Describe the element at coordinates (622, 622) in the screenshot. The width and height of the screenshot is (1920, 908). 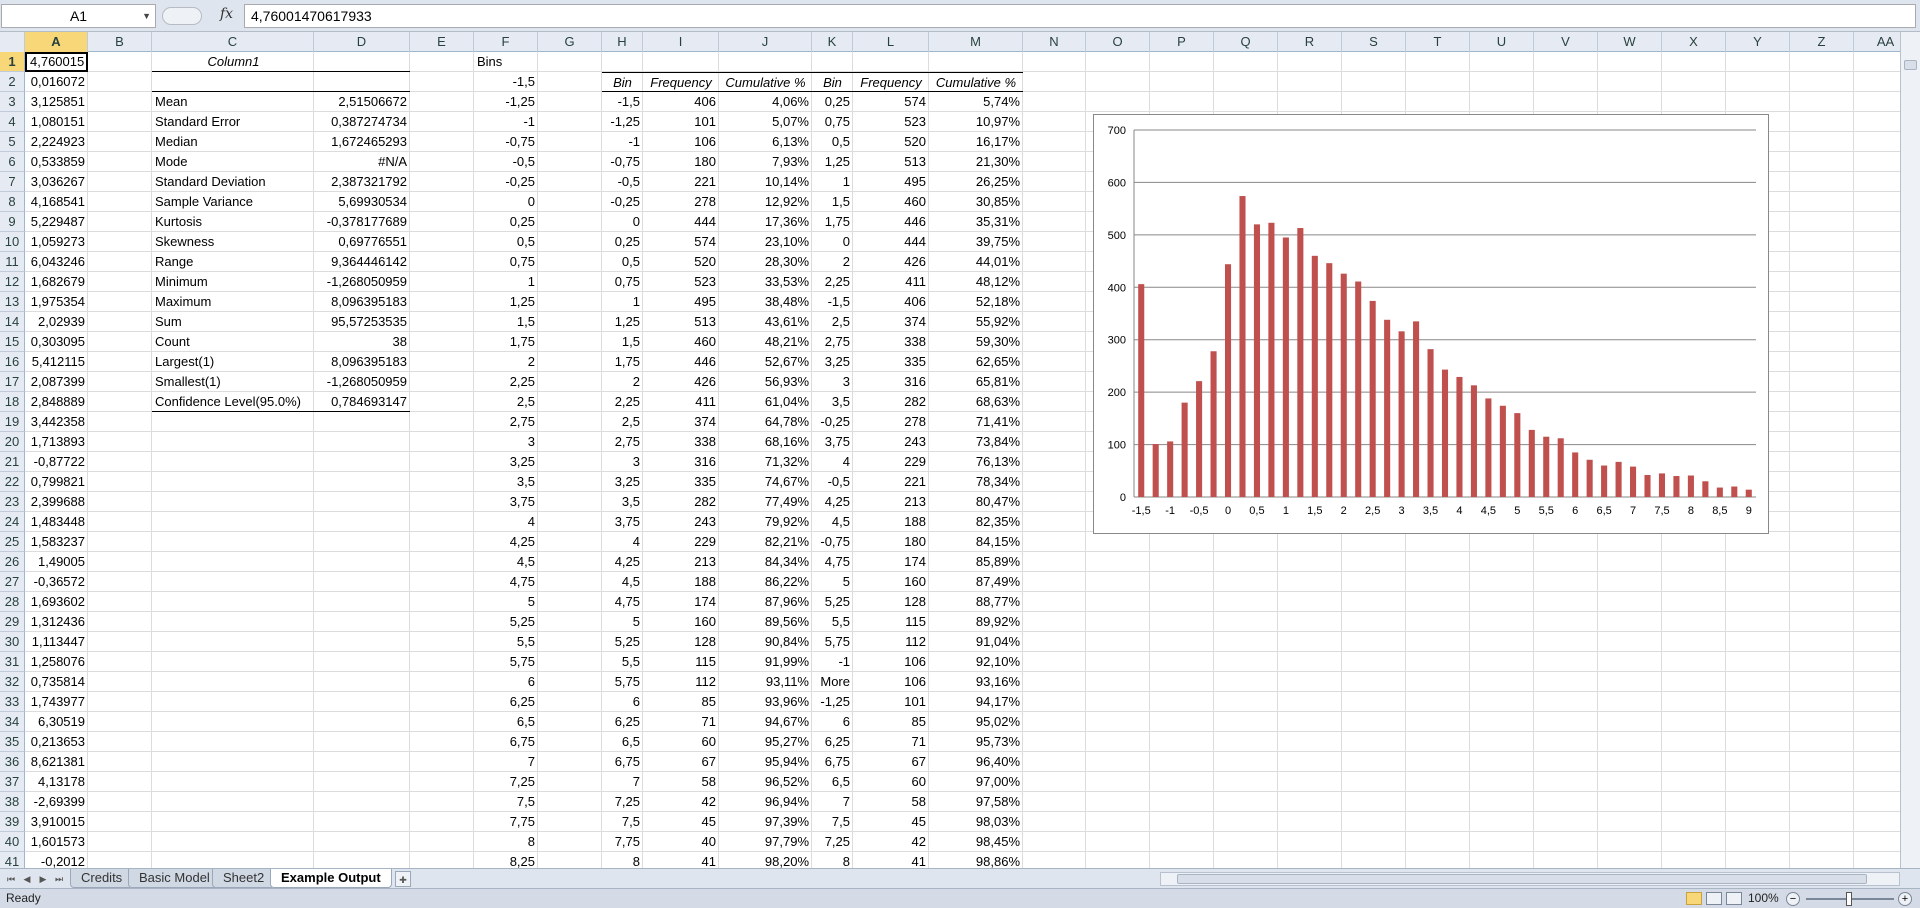
I see `hist-bin: 5` at that location.